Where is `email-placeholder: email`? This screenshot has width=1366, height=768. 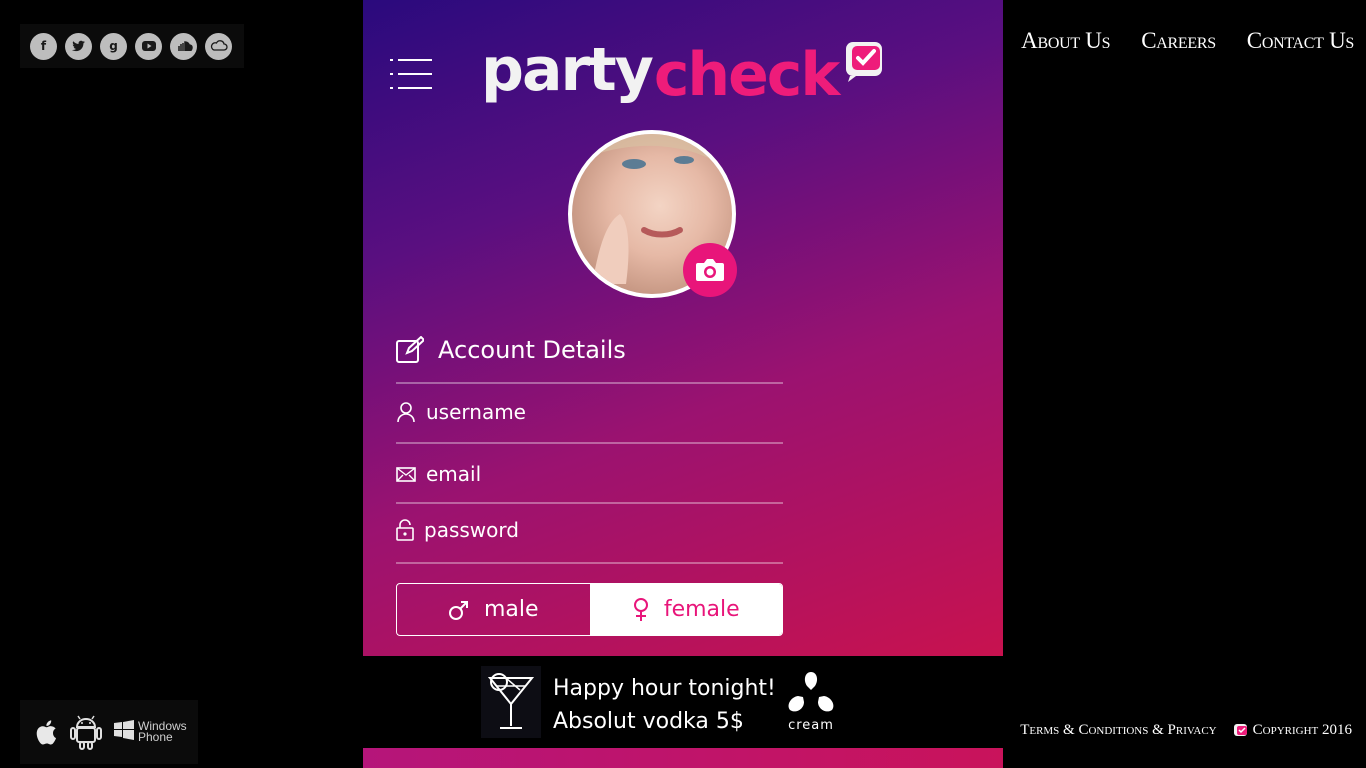
email-placeholder: email is located at coordinates (454, 474).